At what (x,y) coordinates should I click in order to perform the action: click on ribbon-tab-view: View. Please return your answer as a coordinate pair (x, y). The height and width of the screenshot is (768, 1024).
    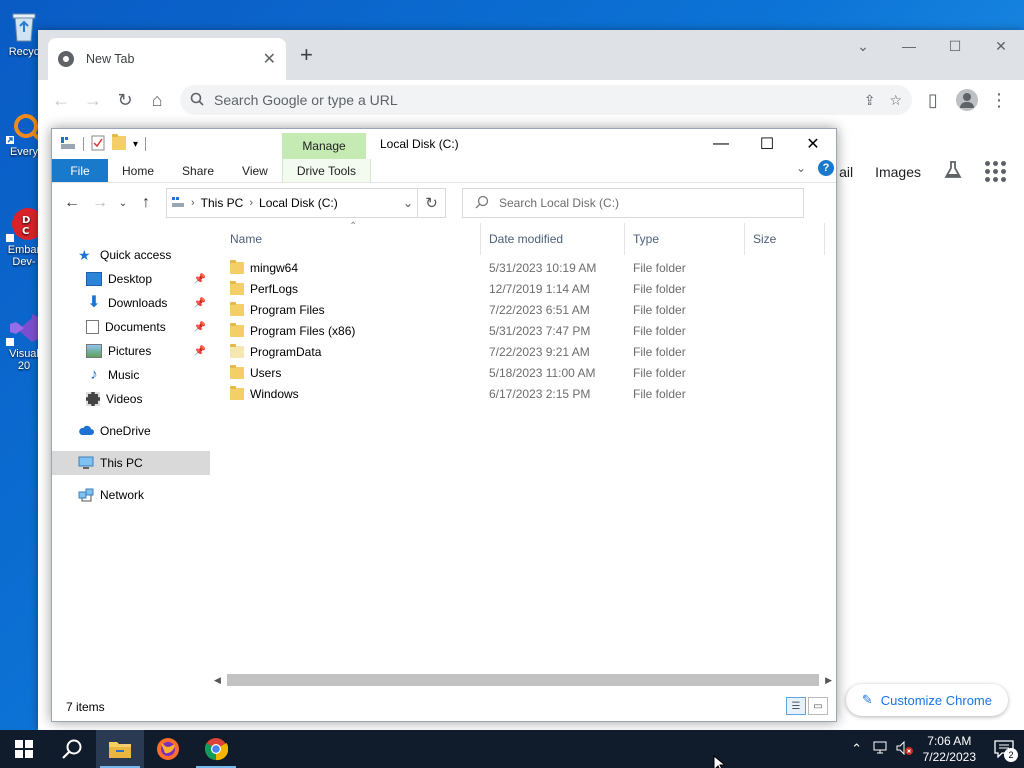
    Looking at the image, I should click on (255, 170).